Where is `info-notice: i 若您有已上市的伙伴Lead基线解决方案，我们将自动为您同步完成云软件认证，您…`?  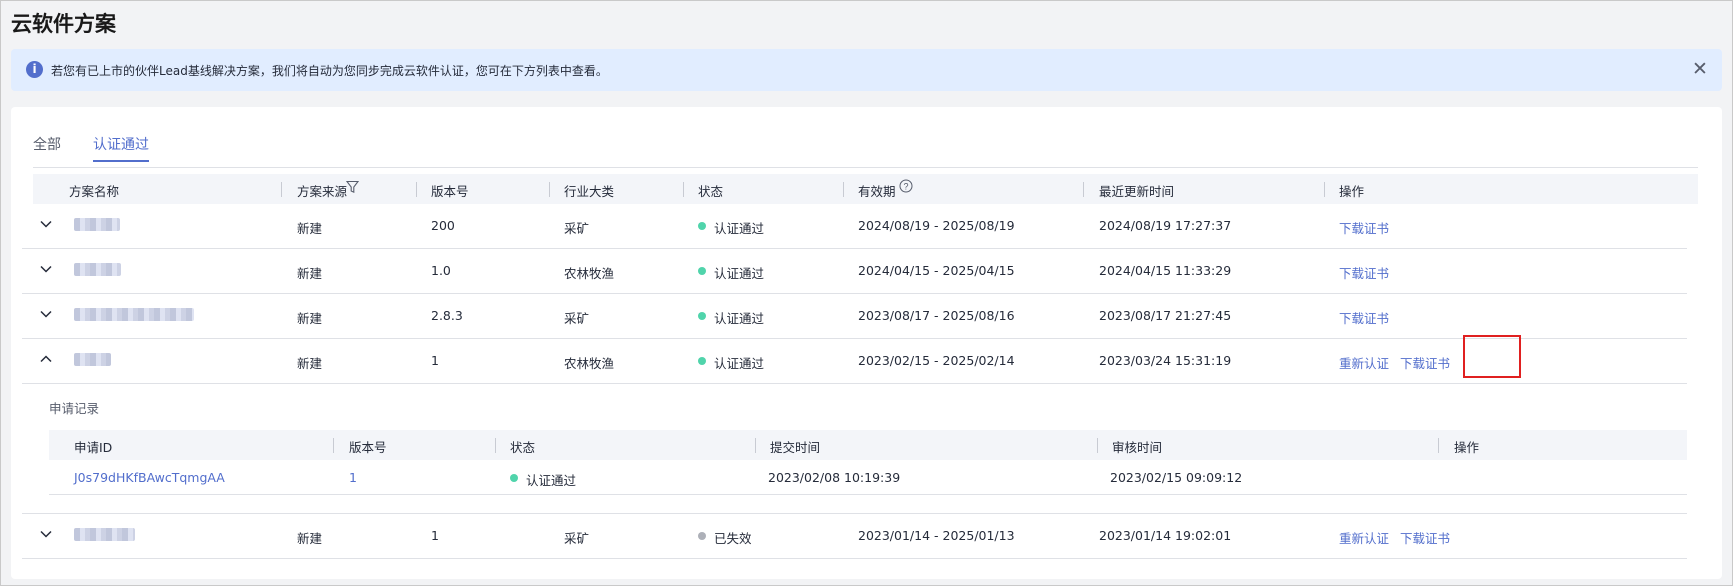 info-notice: i 若您有已上市的伙伴Lead基线解决方案，我们将自动为您同步完成云软件认证，您… is located at coordinates (866, 70).